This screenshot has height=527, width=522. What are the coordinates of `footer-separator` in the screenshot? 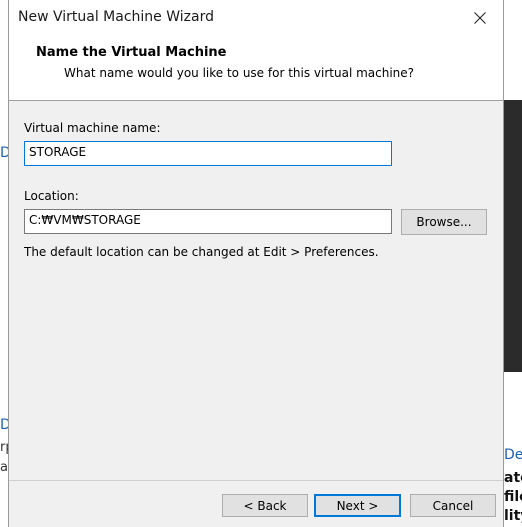 It's located at (256, 480).